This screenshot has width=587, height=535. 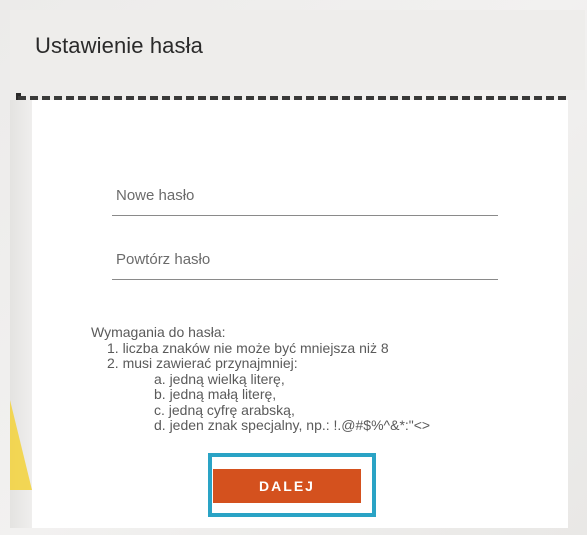 I want to click on new-password-field, so click(x=305, y=196).